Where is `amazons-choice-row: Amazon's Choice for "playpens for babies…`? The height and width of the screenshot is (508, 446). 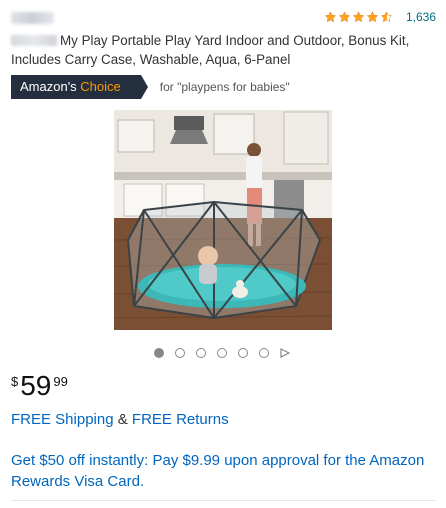
amazons-choice-row: Amazon's Choice for "playpens for babies… is located at coordinates (150, 87).